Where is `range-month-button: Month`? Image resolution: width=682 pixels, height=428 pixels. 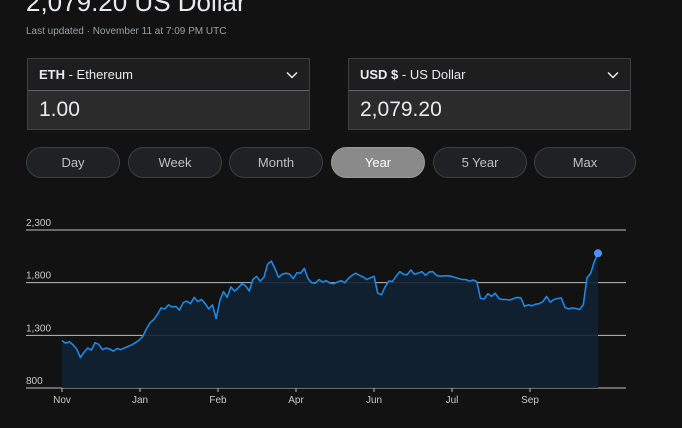
range-month-button: Month is located at coordinates (276, 162).